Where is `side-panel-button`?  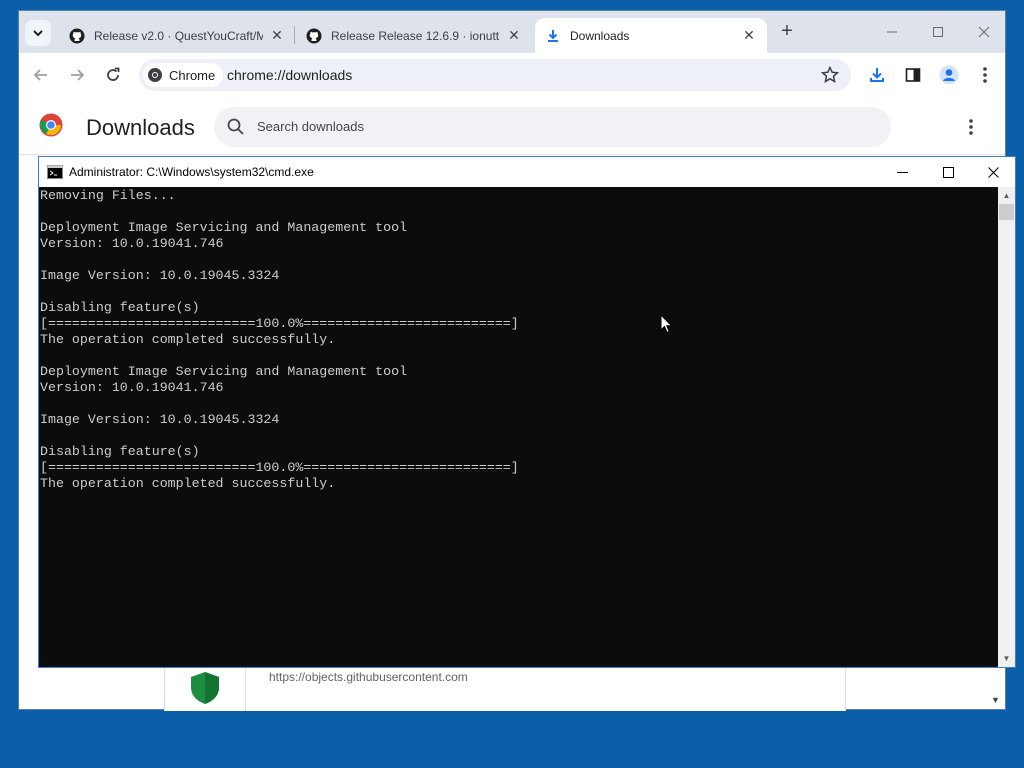
side-panel-button is located at coordinates (913, 75).